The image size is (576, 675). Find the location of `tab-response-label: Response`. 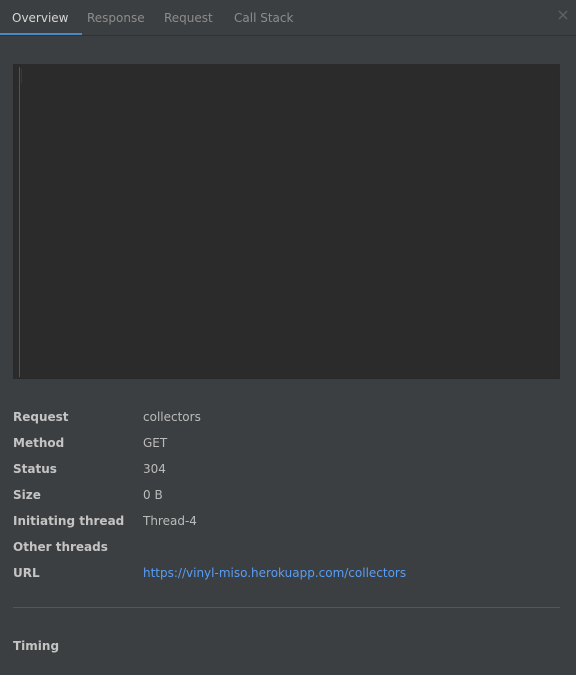

tab-response-label: Response is located at coordinates (116, 18).